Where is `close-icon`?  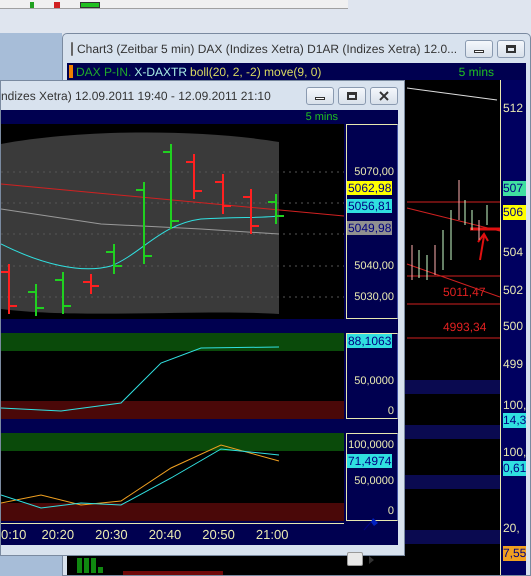
close-icon is located at coordinates (384, 95).